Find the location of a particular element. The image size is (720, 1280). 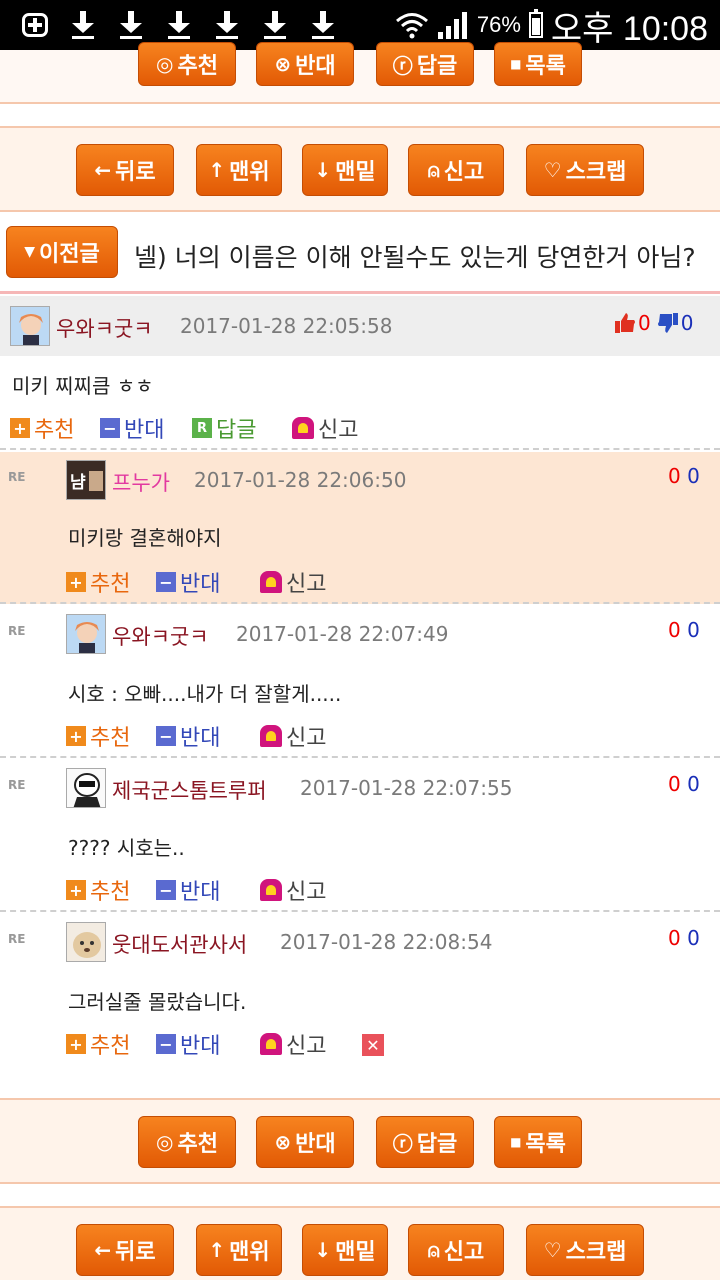

nav-bar: ← 뒤로 ↑ 맨위 ↓ 맨밑 ⍝ 신고 ♡ 스크랩 is located at coordinates (360, 169).